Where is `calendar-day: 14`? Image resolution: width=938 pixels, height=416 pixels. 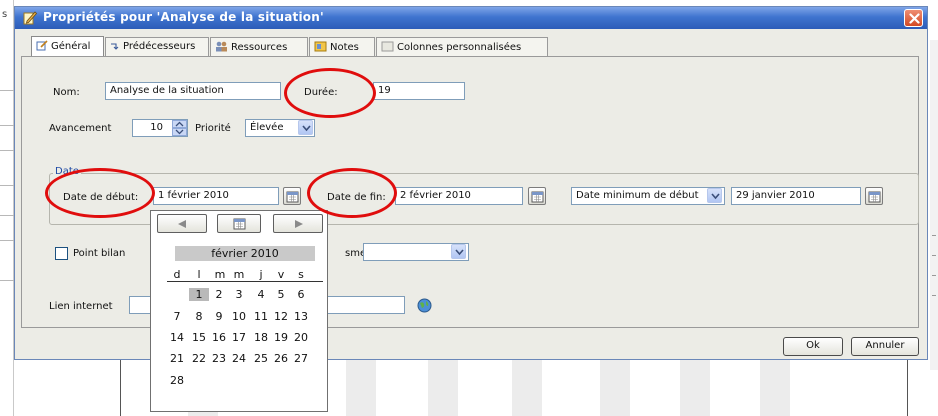 calendar-day: 14 is located at coordinates (177, 337).